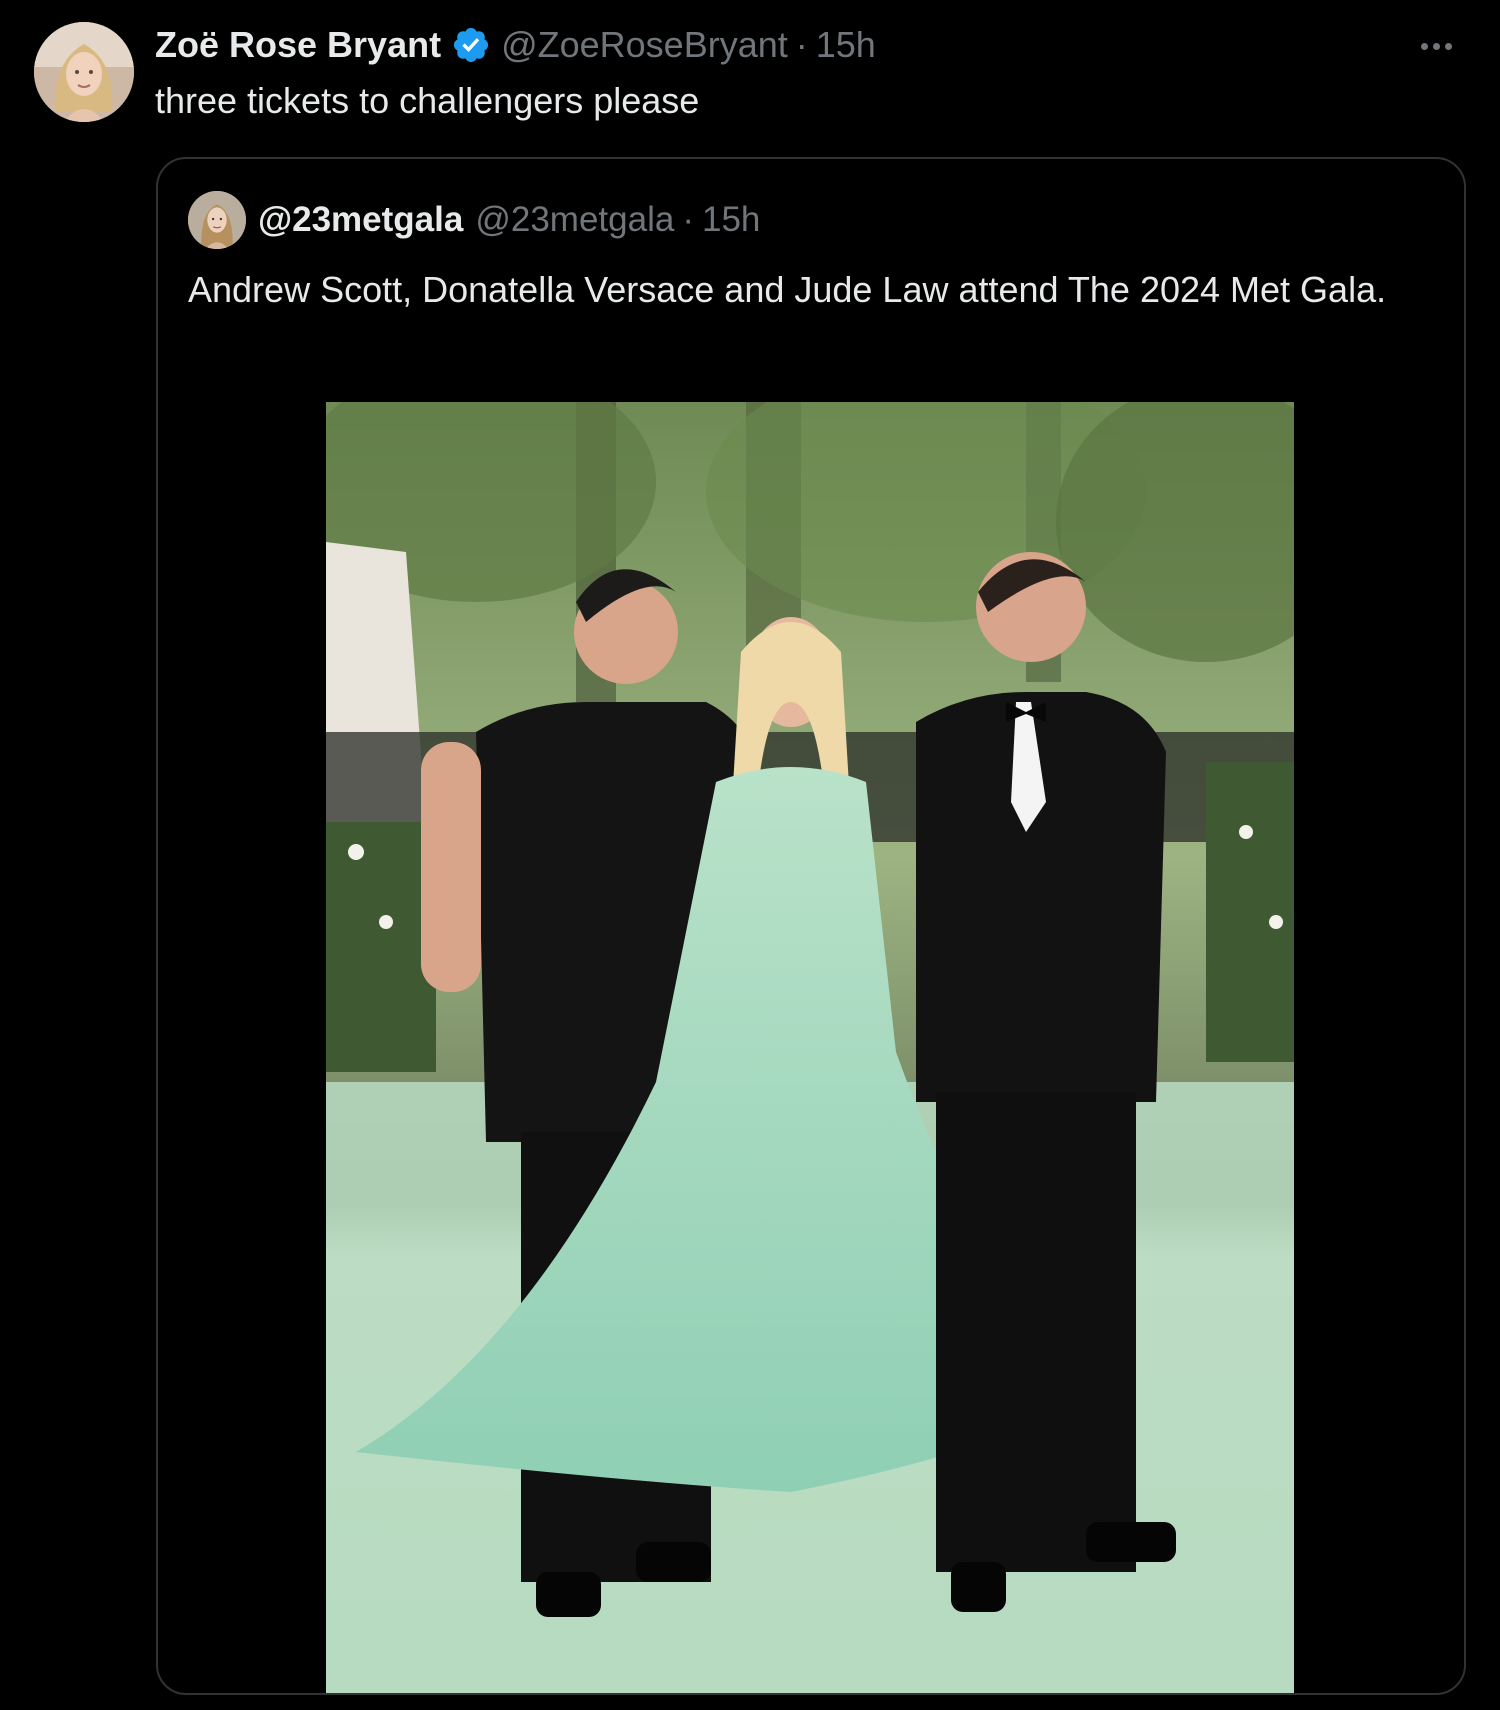  Describe the element at coordinates (731, 220) in the screenshot. I see `quoted-timestamp: 15h` at that location.